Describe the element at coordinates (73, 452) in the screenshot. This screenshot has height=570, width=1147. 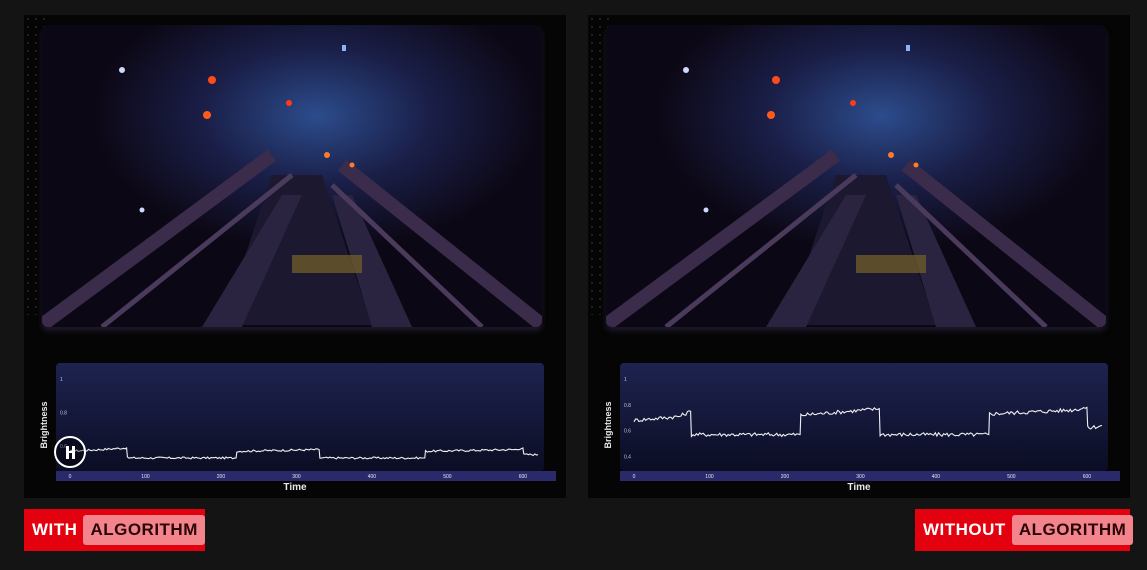
I see `pause-icon-bar` at that location.